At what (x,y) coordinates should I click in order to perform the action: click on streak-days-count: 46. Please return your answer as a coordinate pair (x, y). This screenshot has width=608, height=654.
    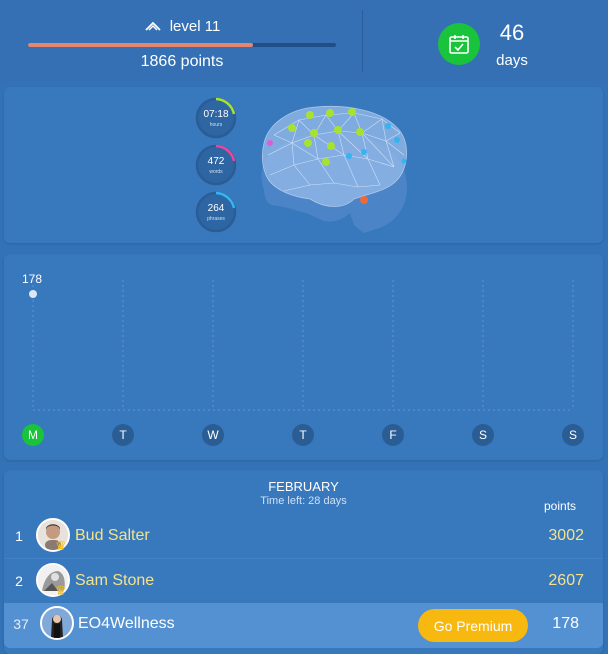
    Looking at the image, I should click on (512, 32).